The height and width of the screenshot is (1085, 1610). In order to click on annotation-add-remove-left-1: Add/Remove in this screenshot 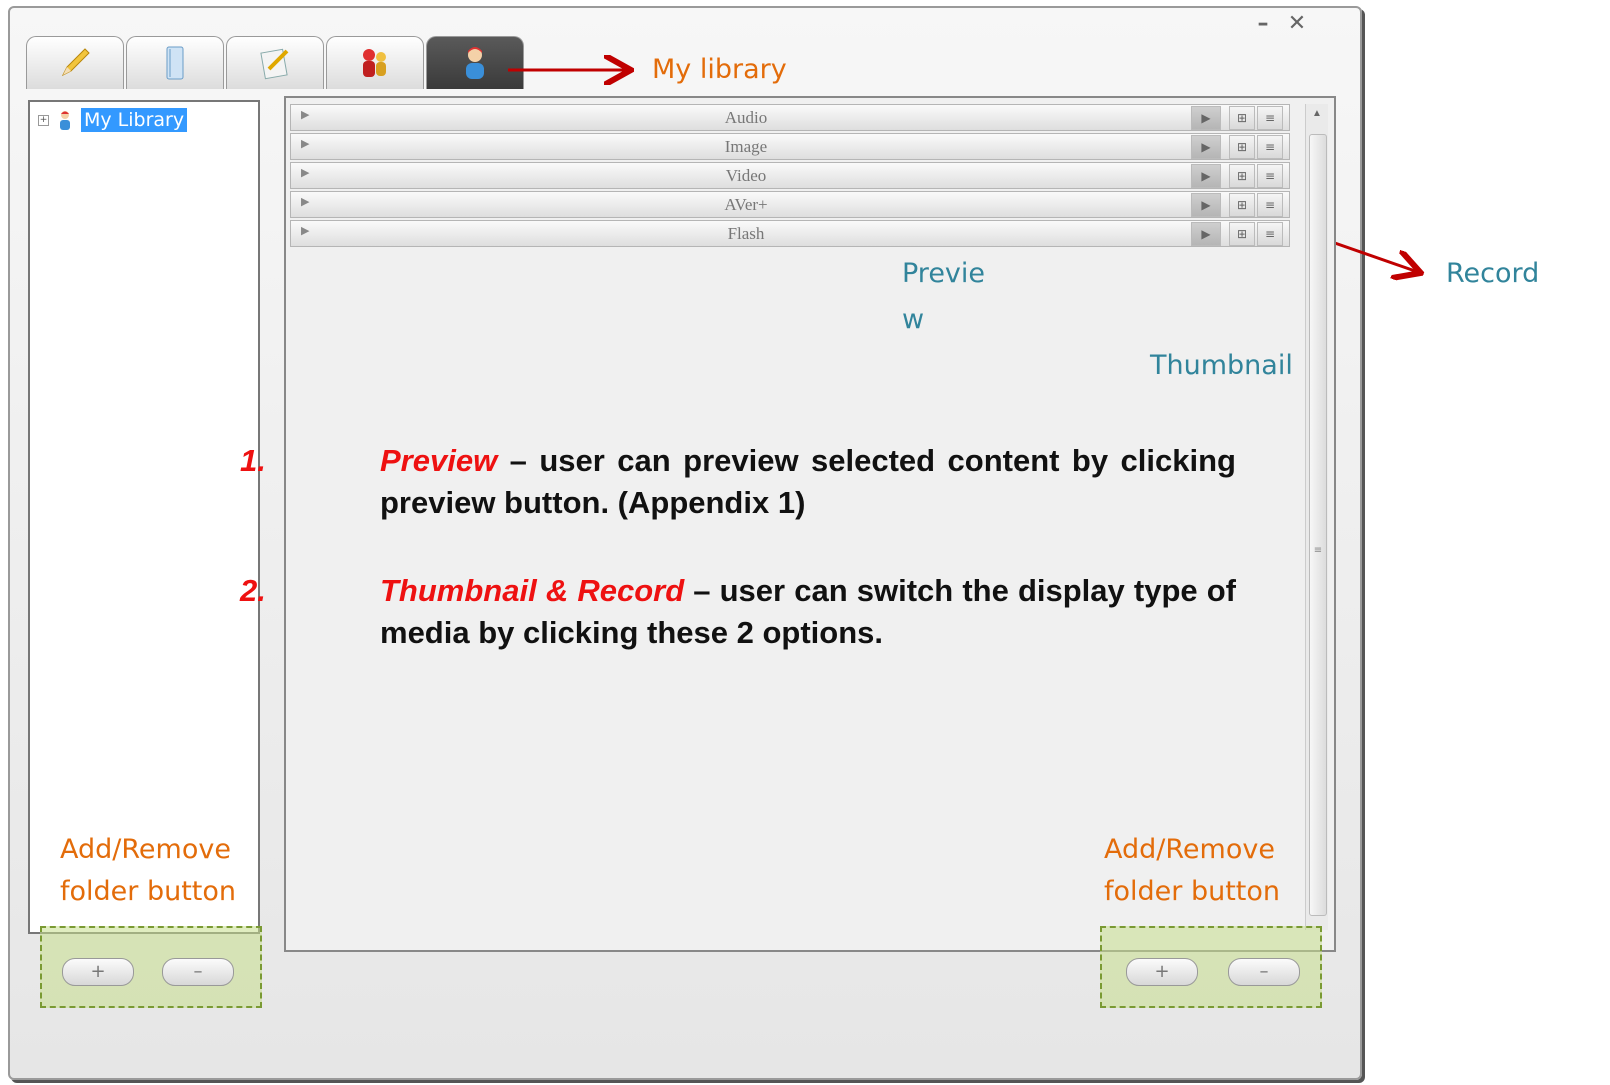, I will do `click(145, 849)`.